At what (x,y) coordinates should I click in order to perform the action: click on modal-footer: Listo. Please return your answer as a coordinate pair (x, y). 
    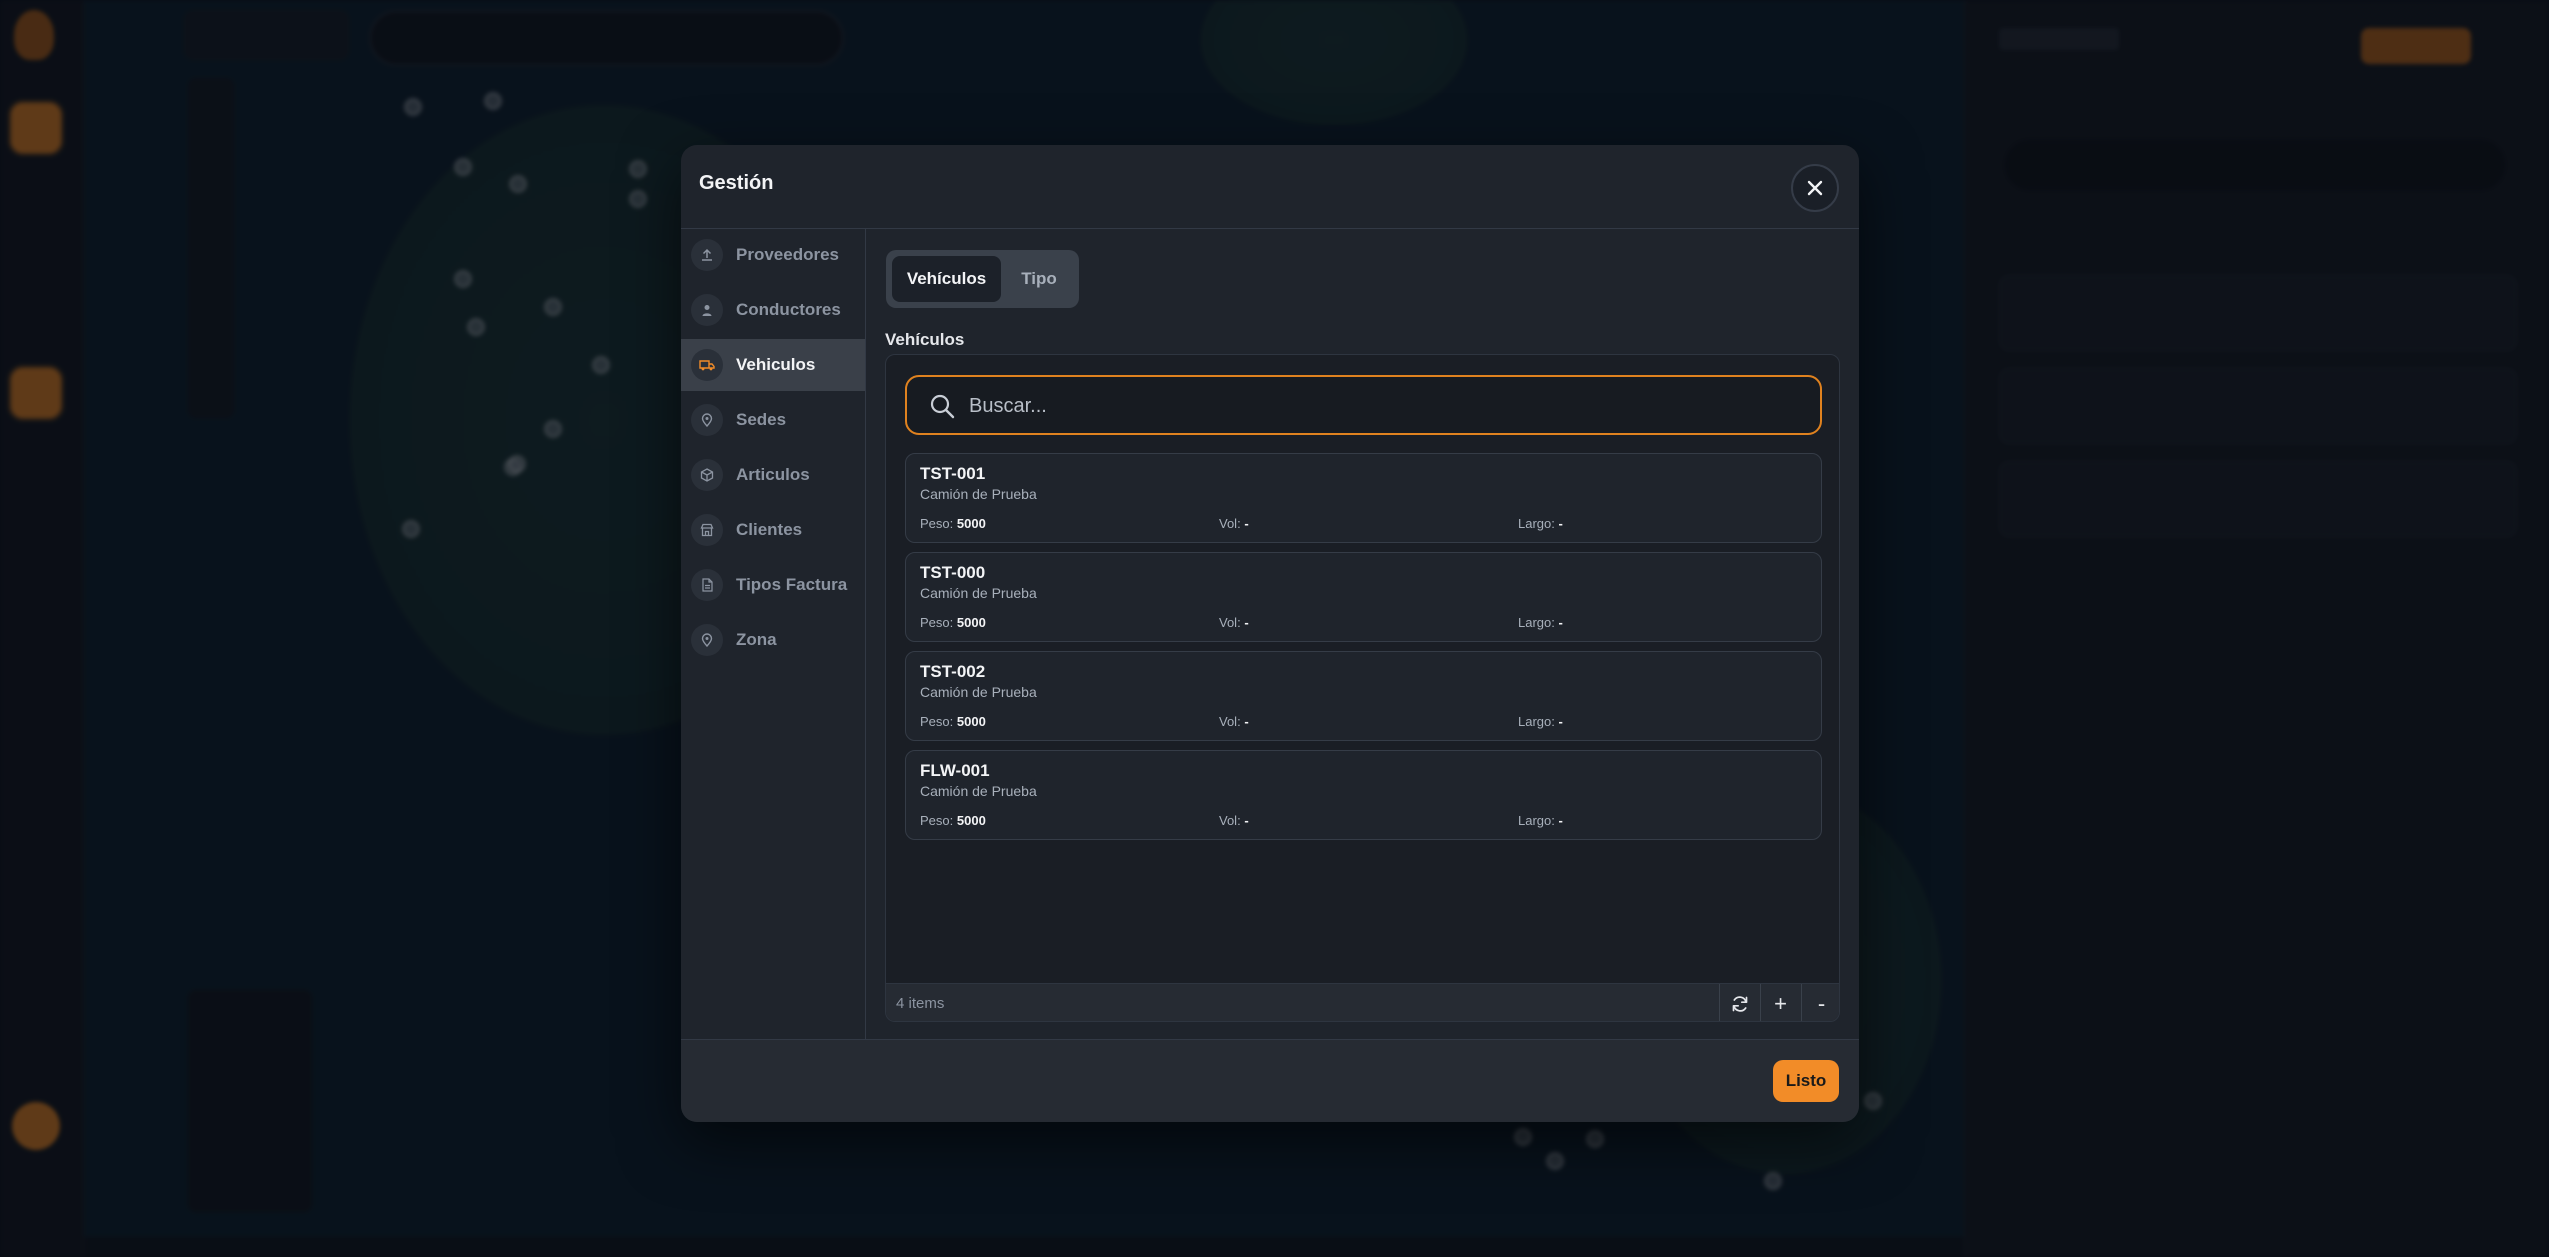
    Looking at the image, I should click on (1270, 1080).